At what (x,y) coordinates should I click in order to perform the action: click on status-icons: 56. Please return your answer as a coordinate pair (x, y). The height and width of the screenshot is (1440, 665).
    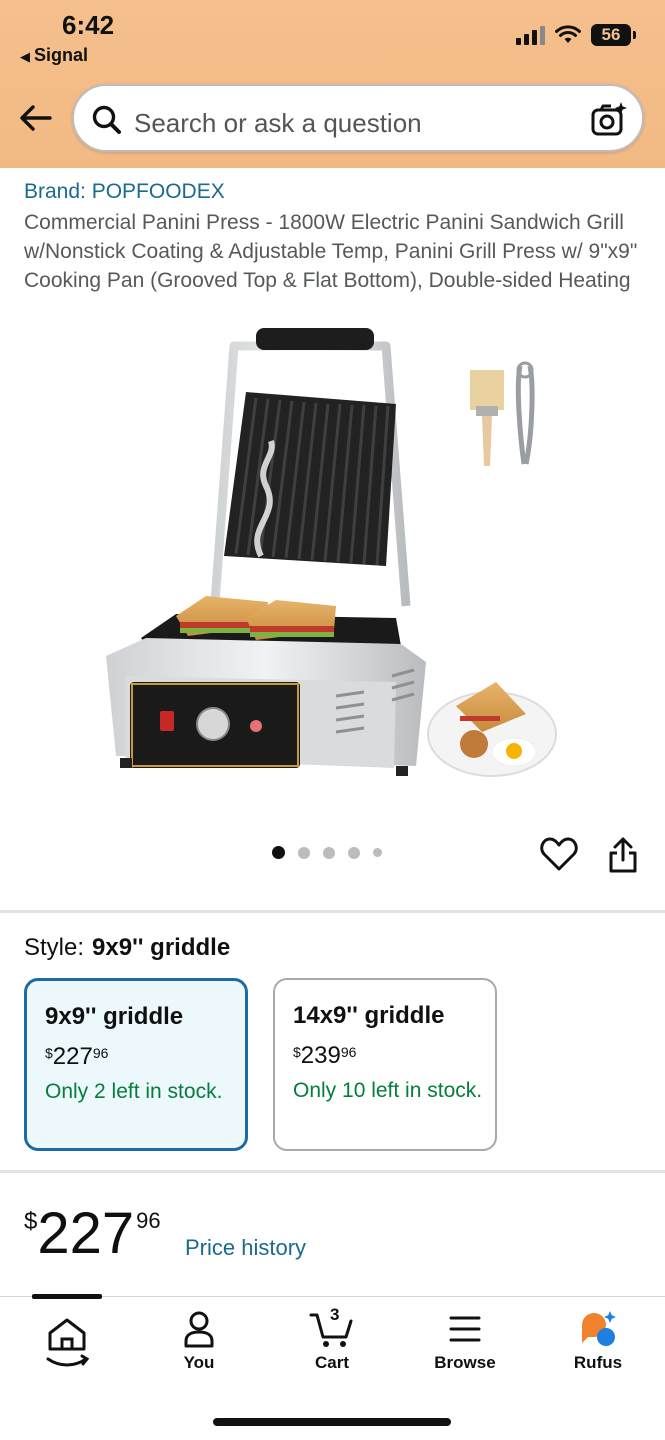
    Looking at the image, I should click on (576, 35).